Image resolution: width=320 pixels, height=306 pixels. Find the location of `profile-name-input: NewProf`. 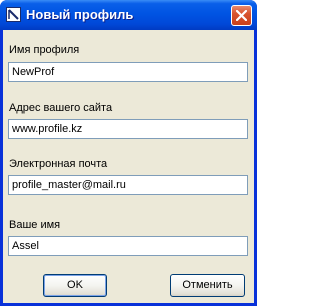

profile-name-input: NewProf is located at coordinates (128, 72).